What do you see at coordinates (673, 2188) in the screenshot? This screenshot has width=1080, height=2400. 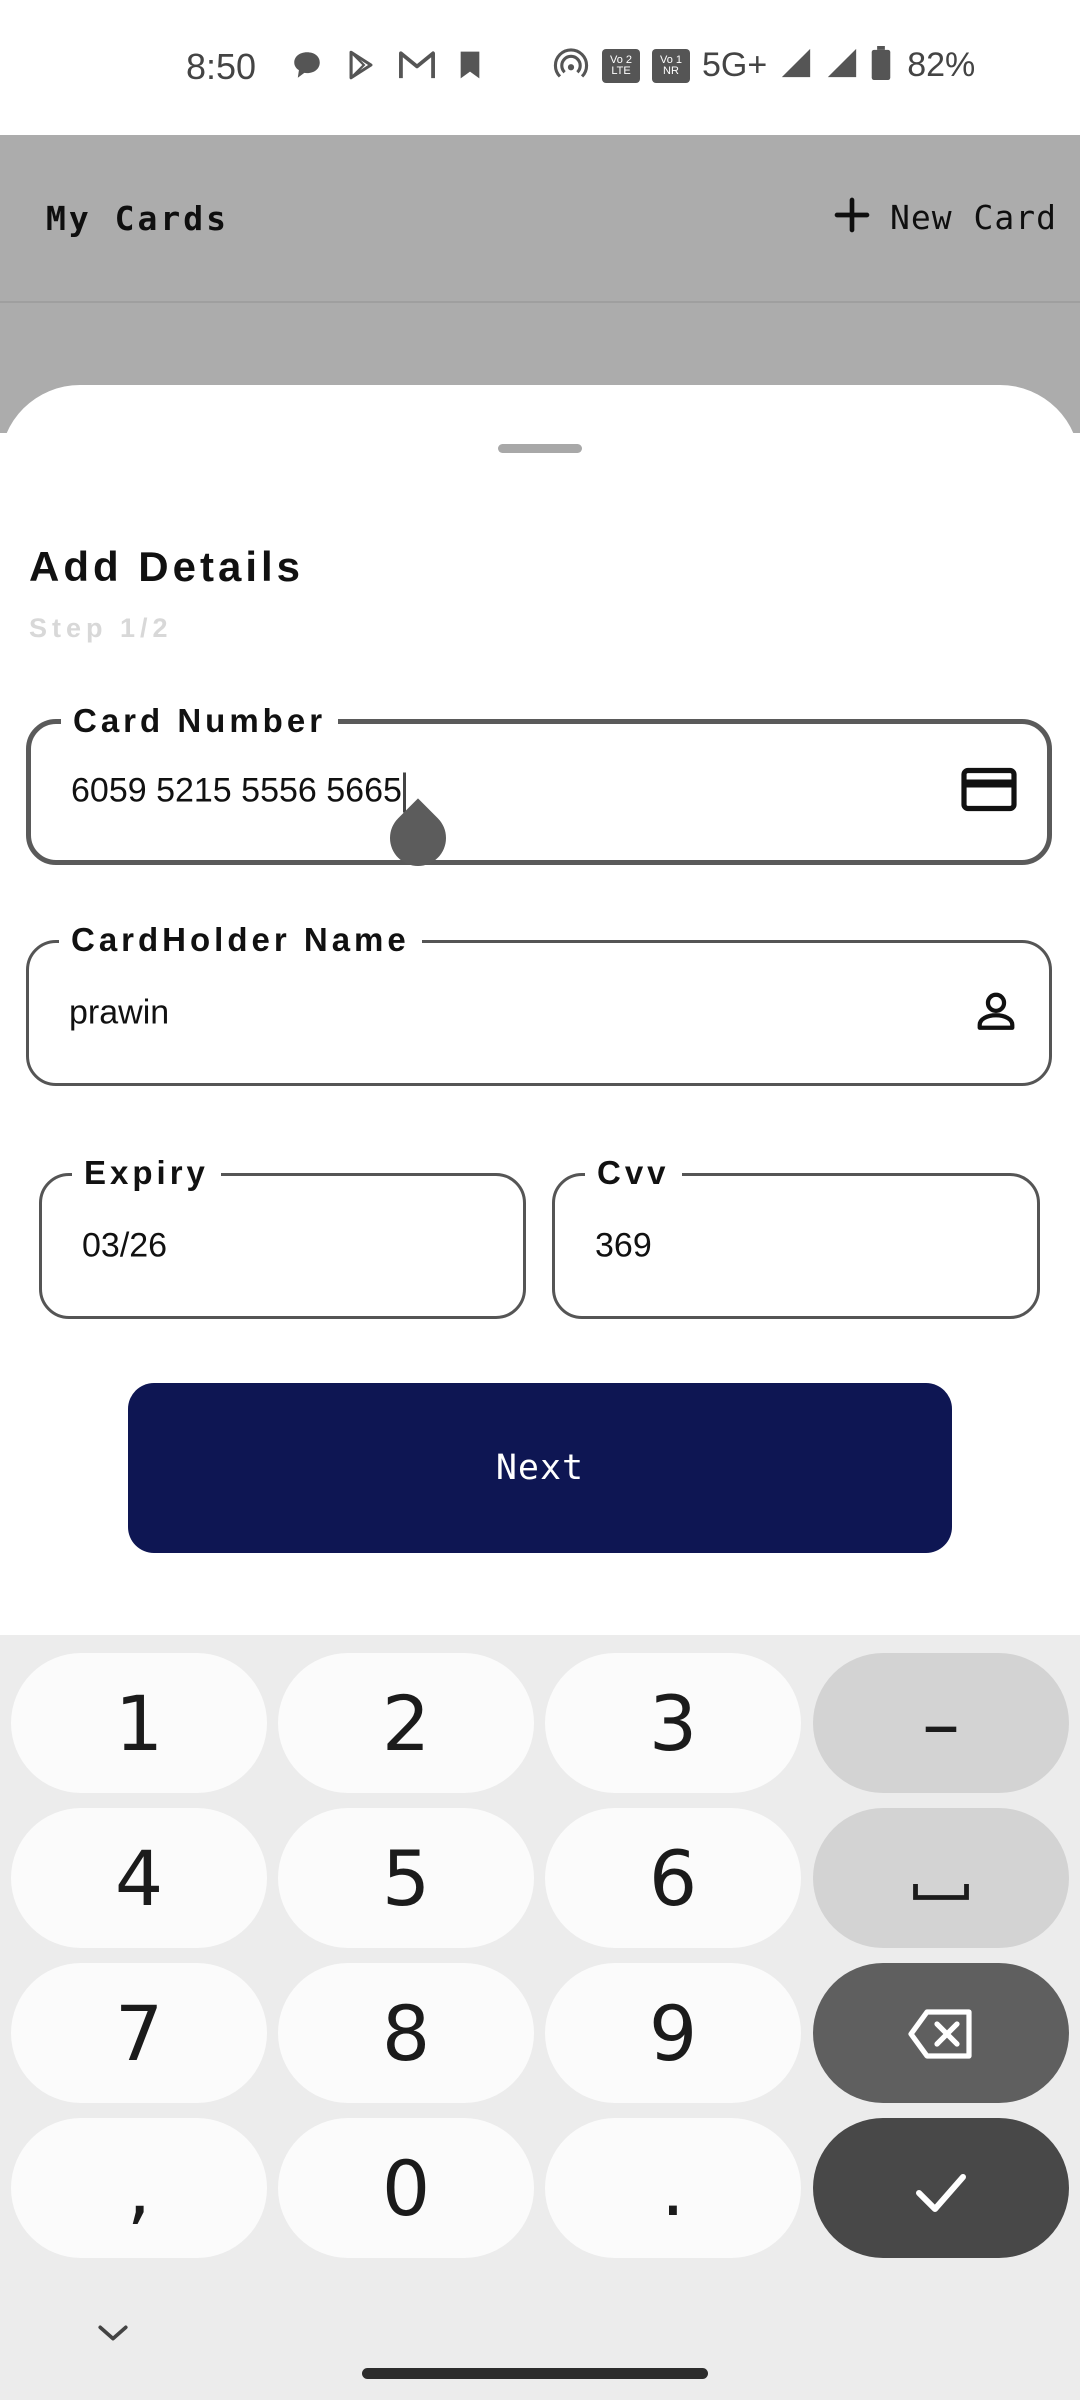 I see `key-period: .` at bounding box center [673, 2188].